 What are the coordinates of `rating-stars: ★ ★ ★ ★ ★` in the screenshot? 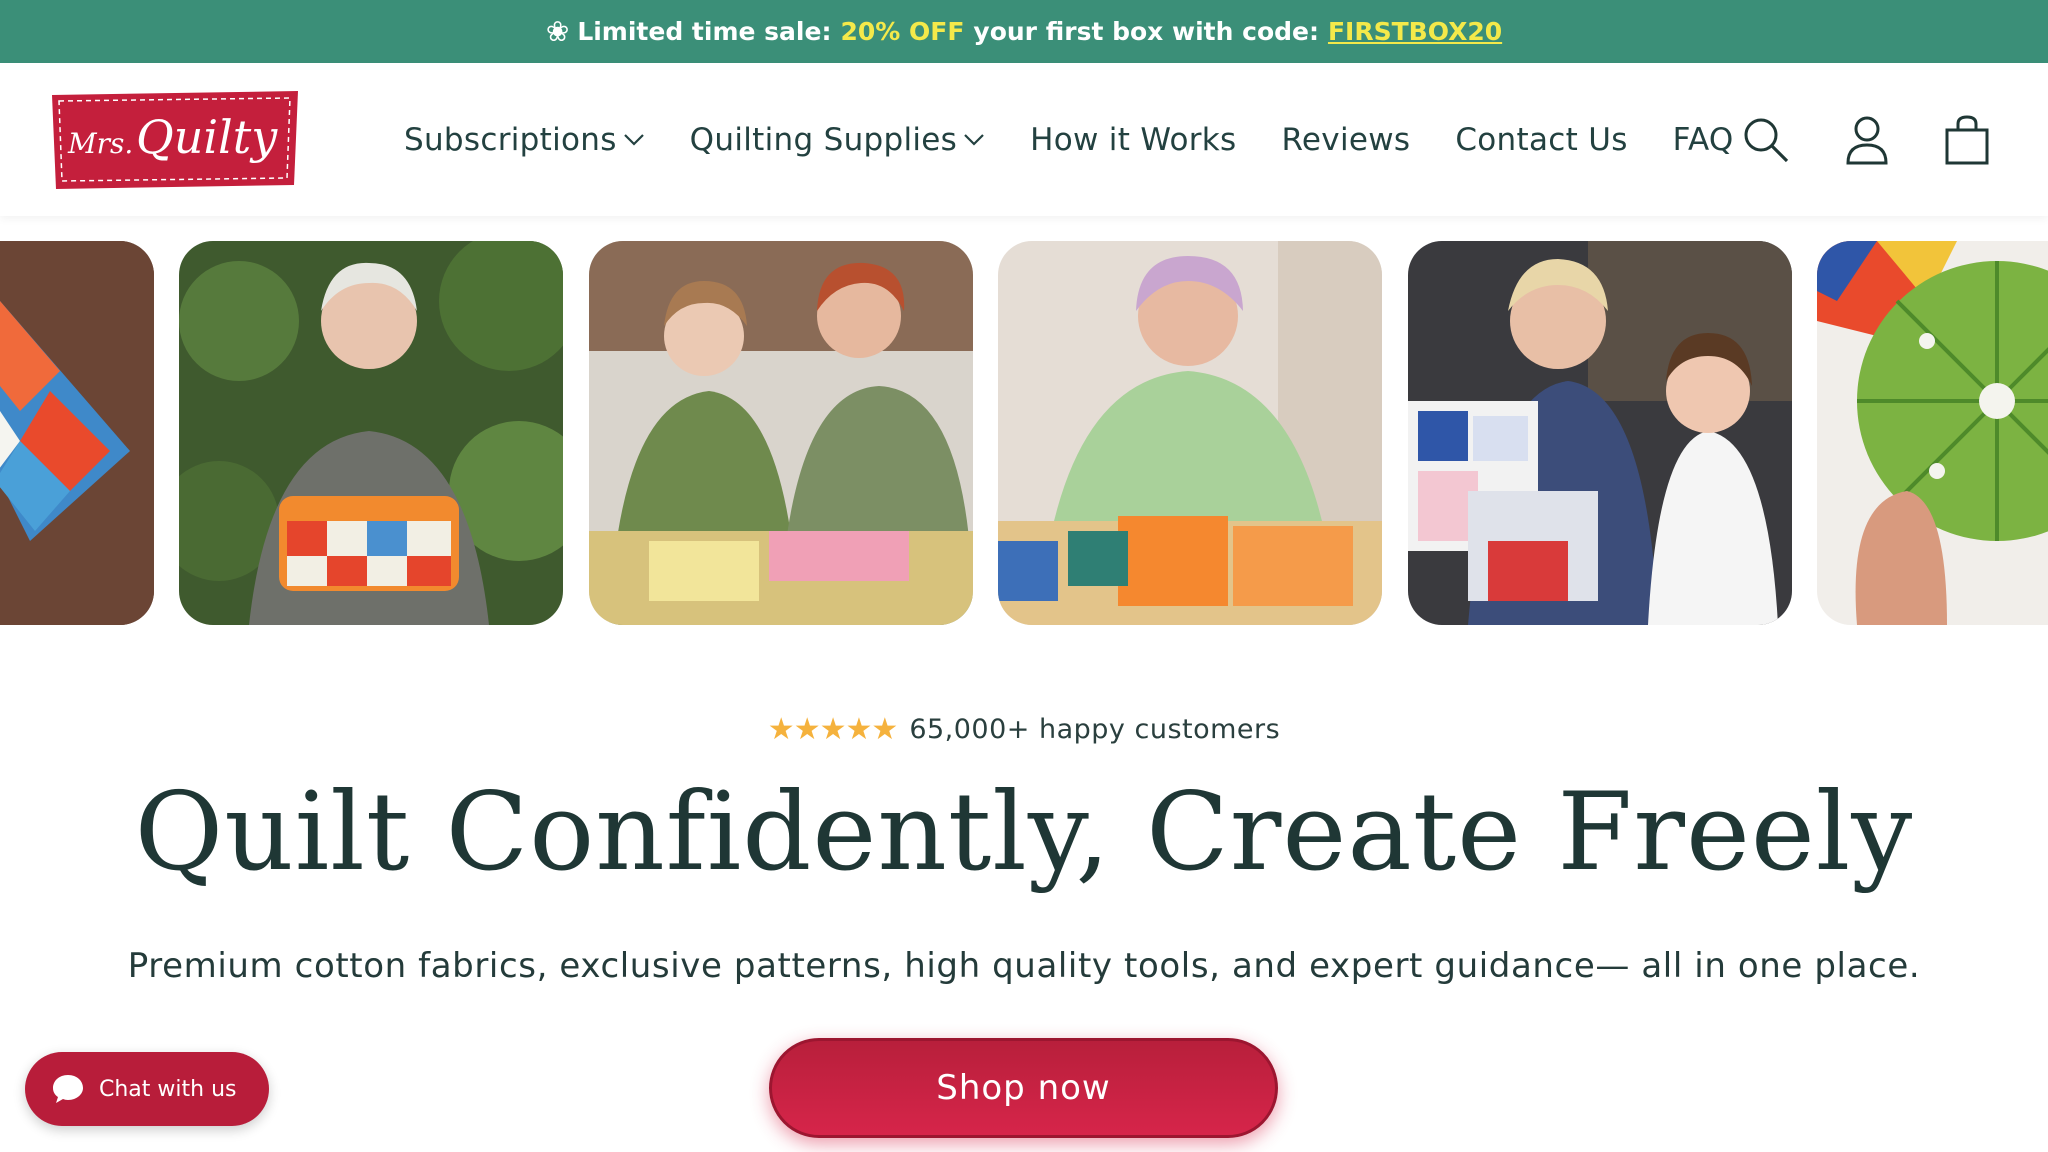 It's located at (833, 729).